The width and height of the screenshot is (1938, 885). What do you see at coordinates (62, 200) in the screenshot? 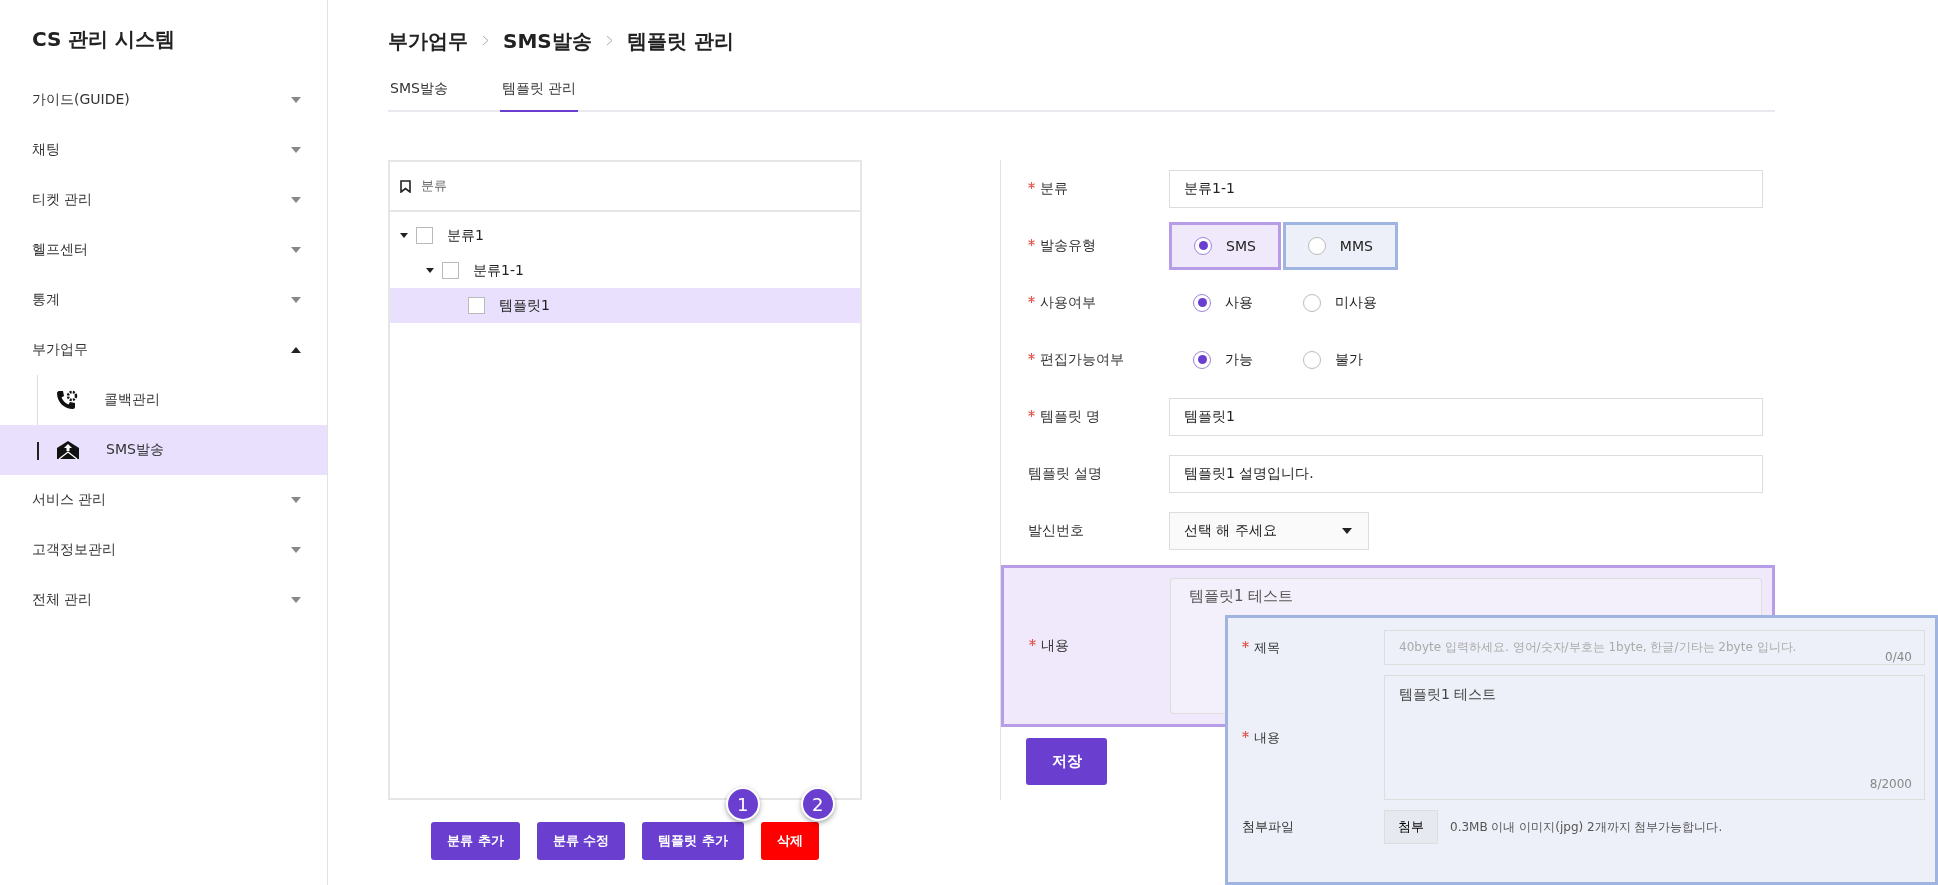
I see `menu-label: 티켓 관리` at bounding box center [62, 200].